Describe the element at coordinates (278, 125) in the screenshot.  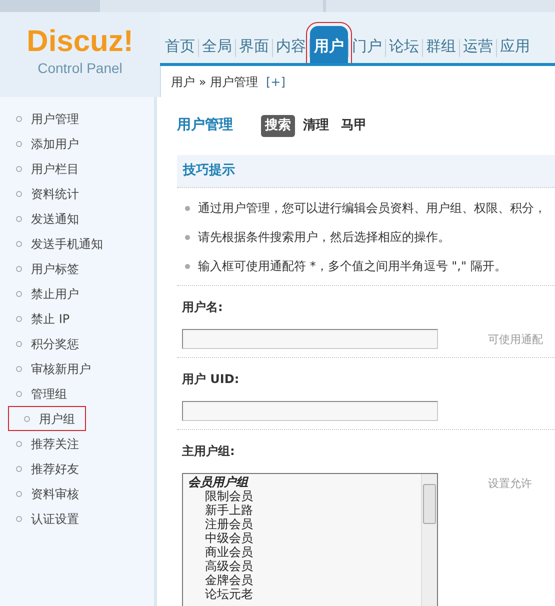
I see `tab: 搜索` at that location.